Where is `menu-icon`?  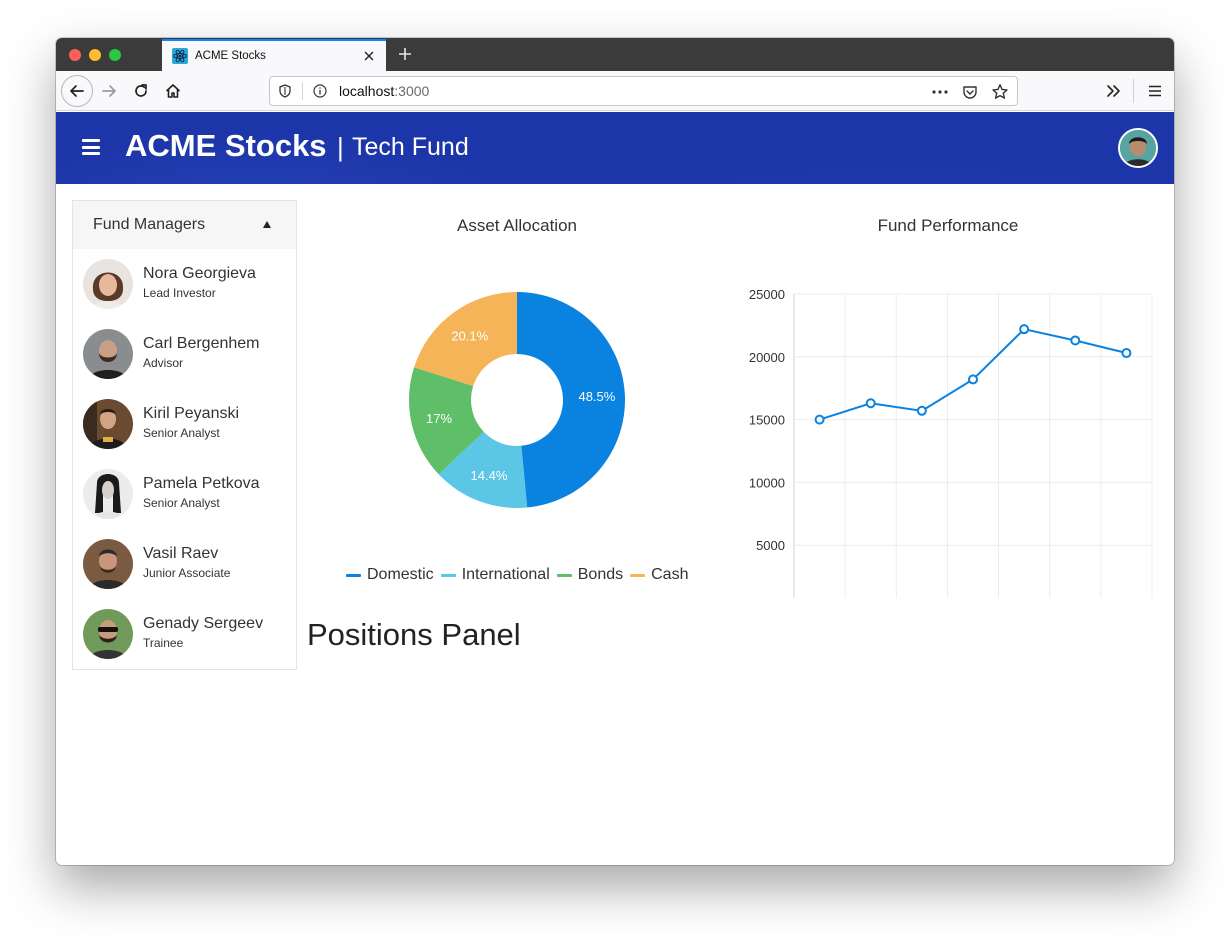 menu-icon is located at coordinates (1155, 91).